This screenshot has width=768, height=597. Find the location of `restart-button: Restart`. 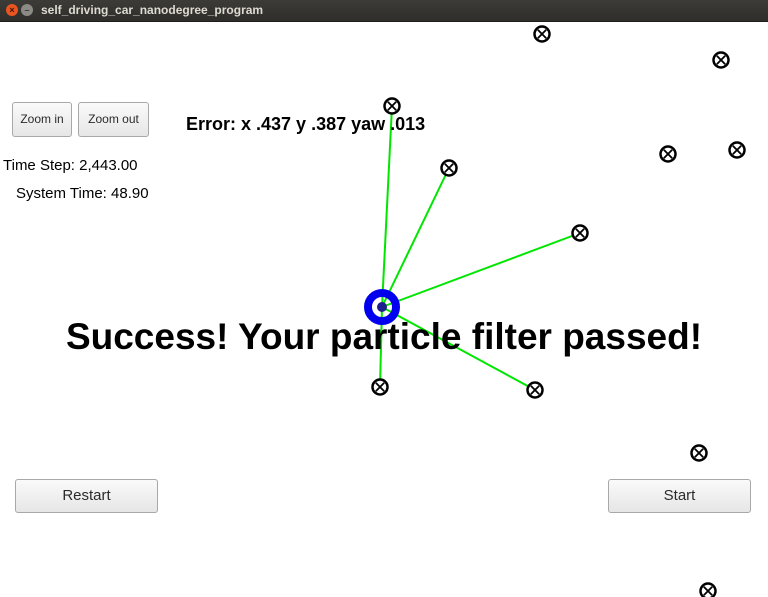

restart-button: Restart is located at coordinates (86, 496).